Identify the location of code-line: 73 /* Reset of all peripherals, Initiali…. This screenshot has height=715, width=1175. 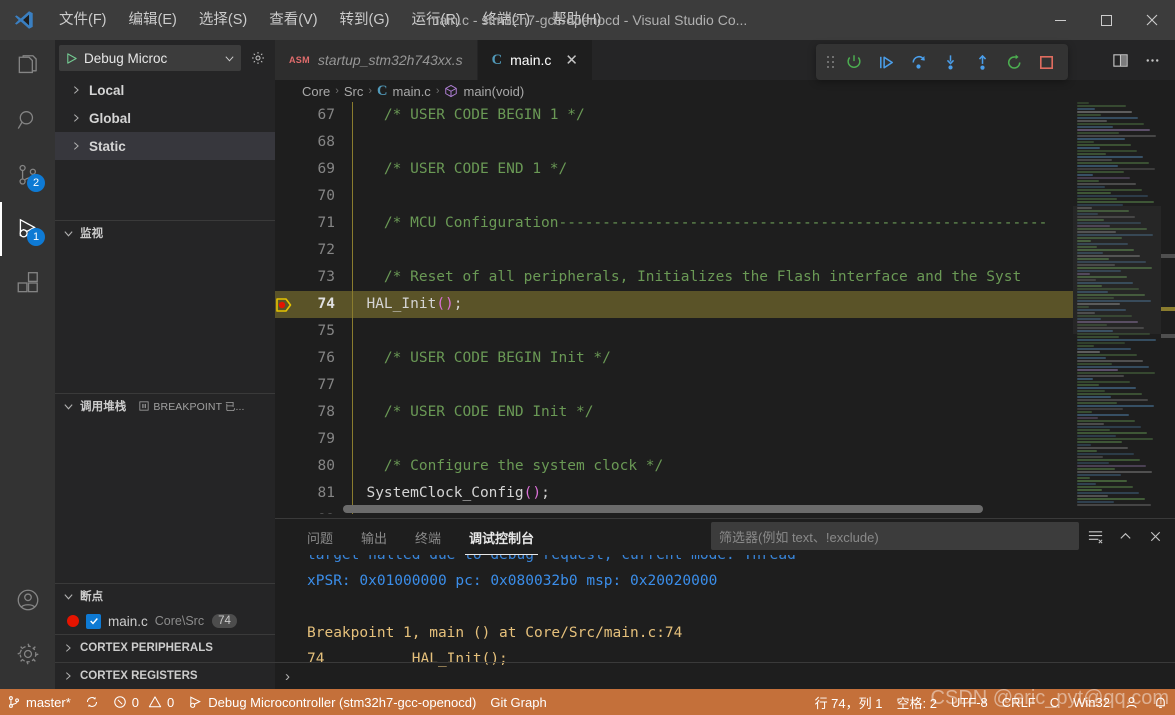
(725, 277).